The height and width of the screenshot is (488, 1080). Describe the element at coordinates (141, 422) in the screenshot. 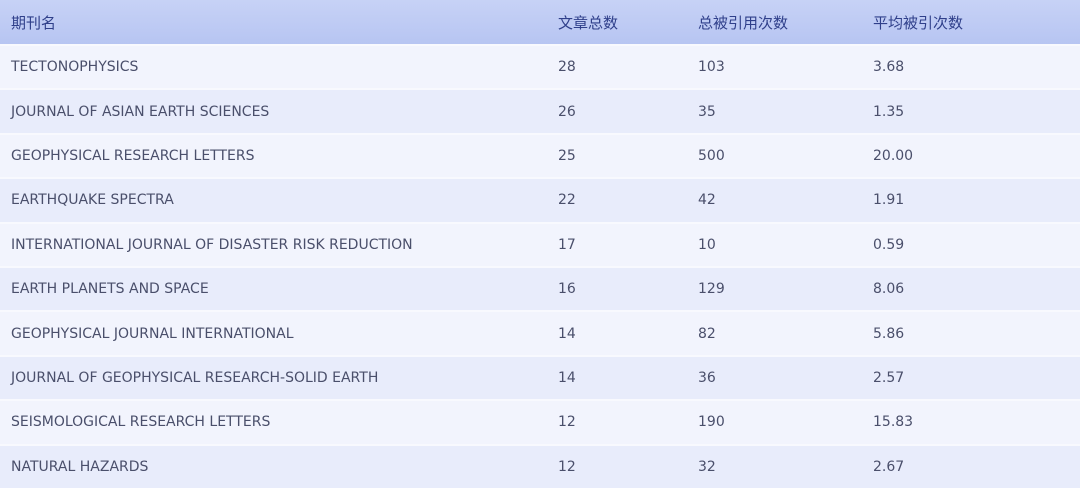

I see `journal-name-cell: SEISMOLOGICAL RESEARCH LETTERS` at that location.